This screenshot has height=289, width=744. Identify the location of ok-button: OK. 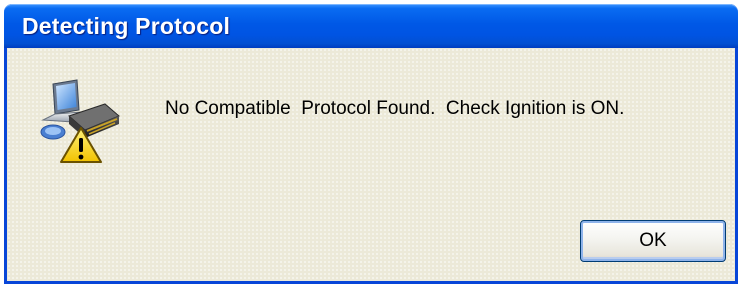
(653, 241).